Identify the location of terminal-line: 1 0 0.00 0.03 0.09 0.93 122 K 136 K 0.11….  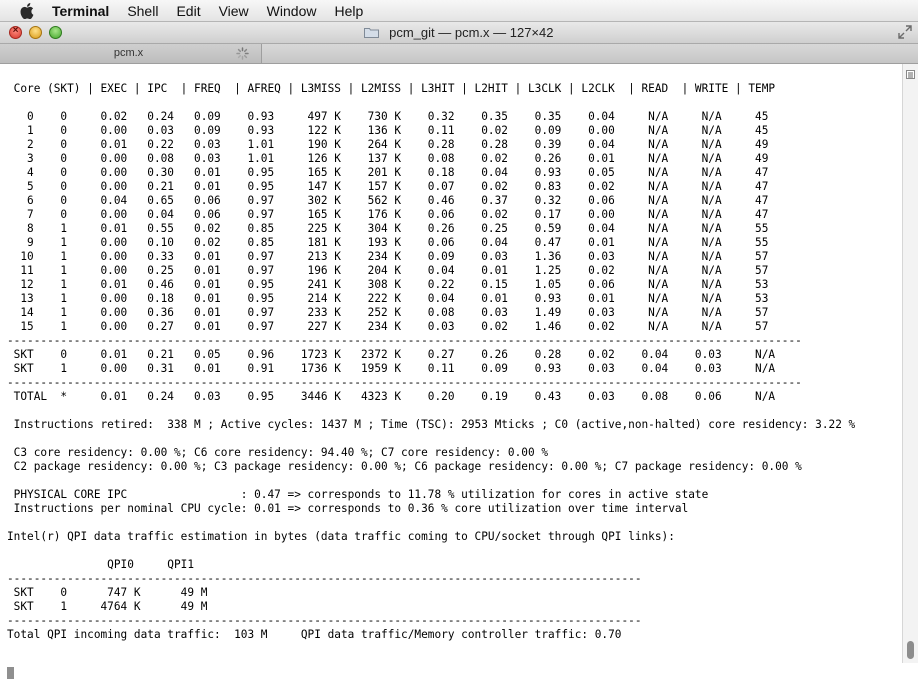
(388, 130).